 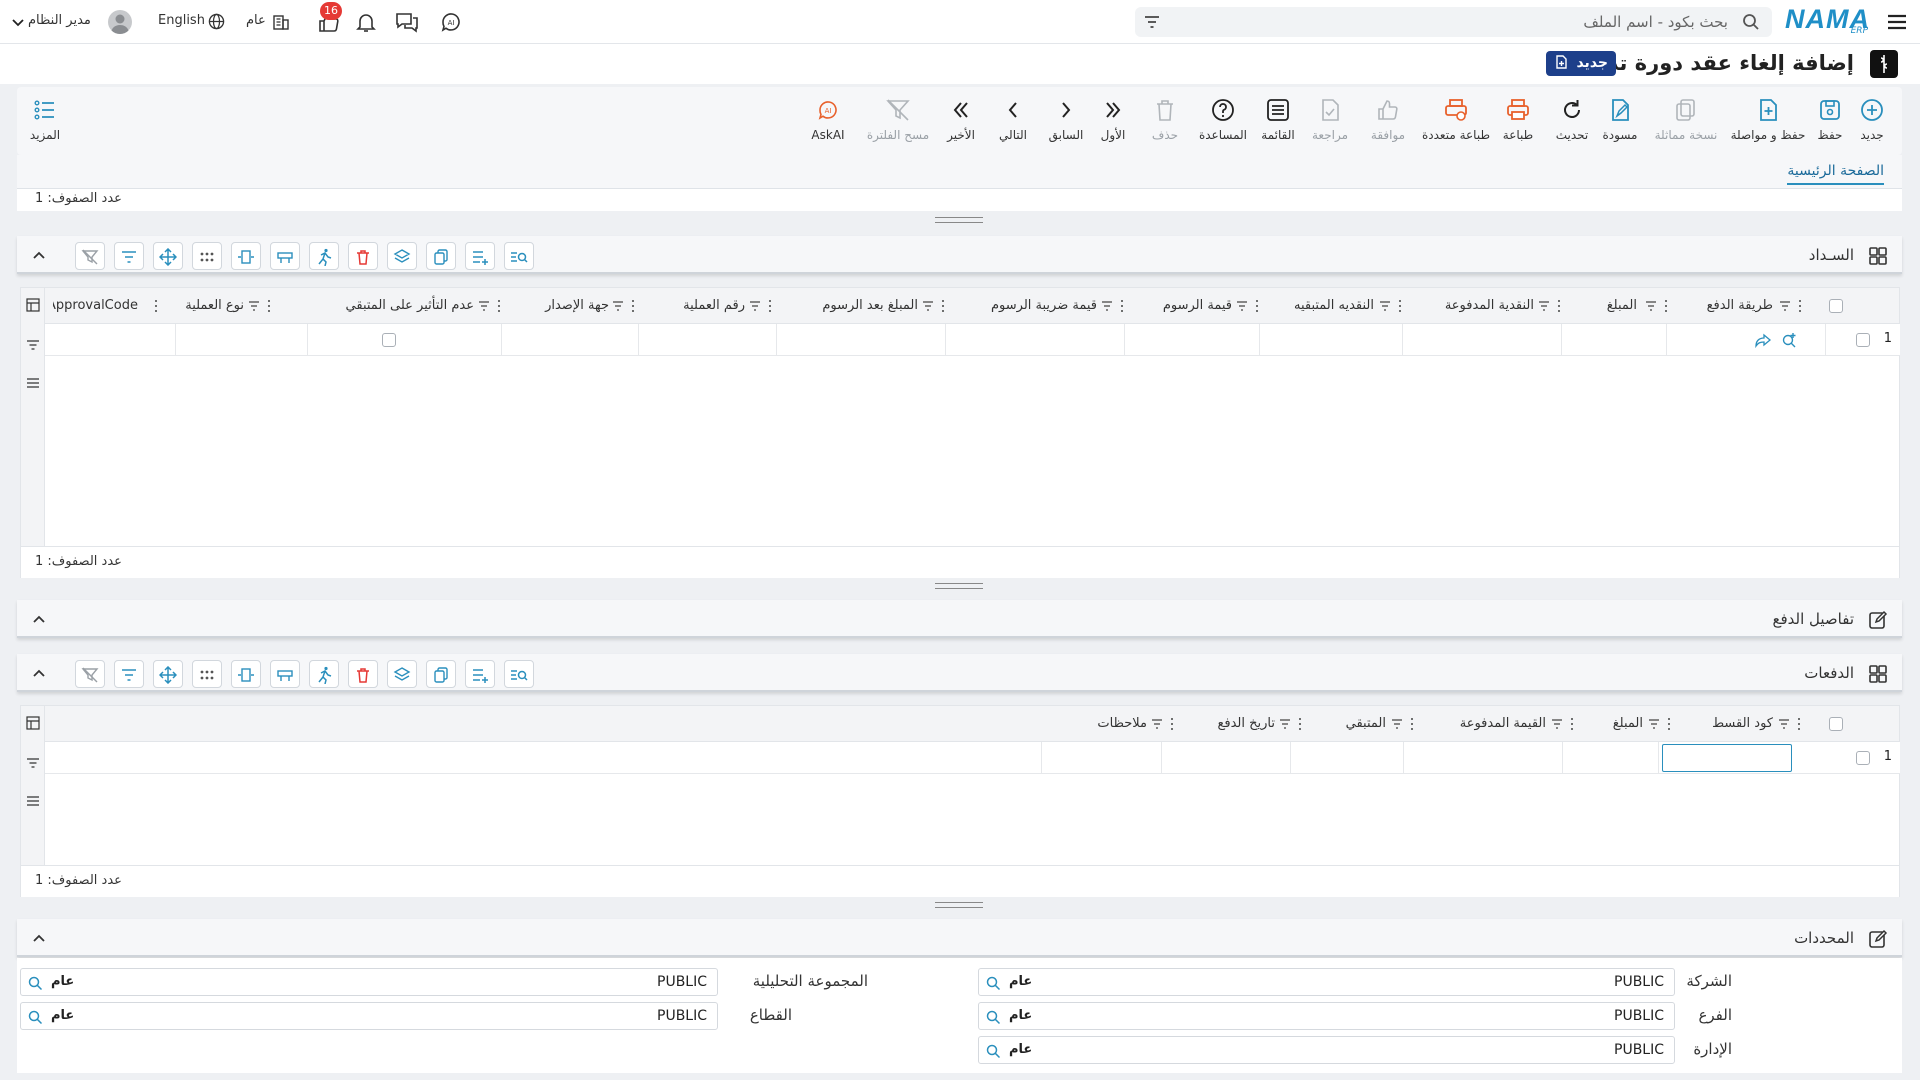 I want to click on column-header: تاريخ الدفع, so click(x=1246, y=723).